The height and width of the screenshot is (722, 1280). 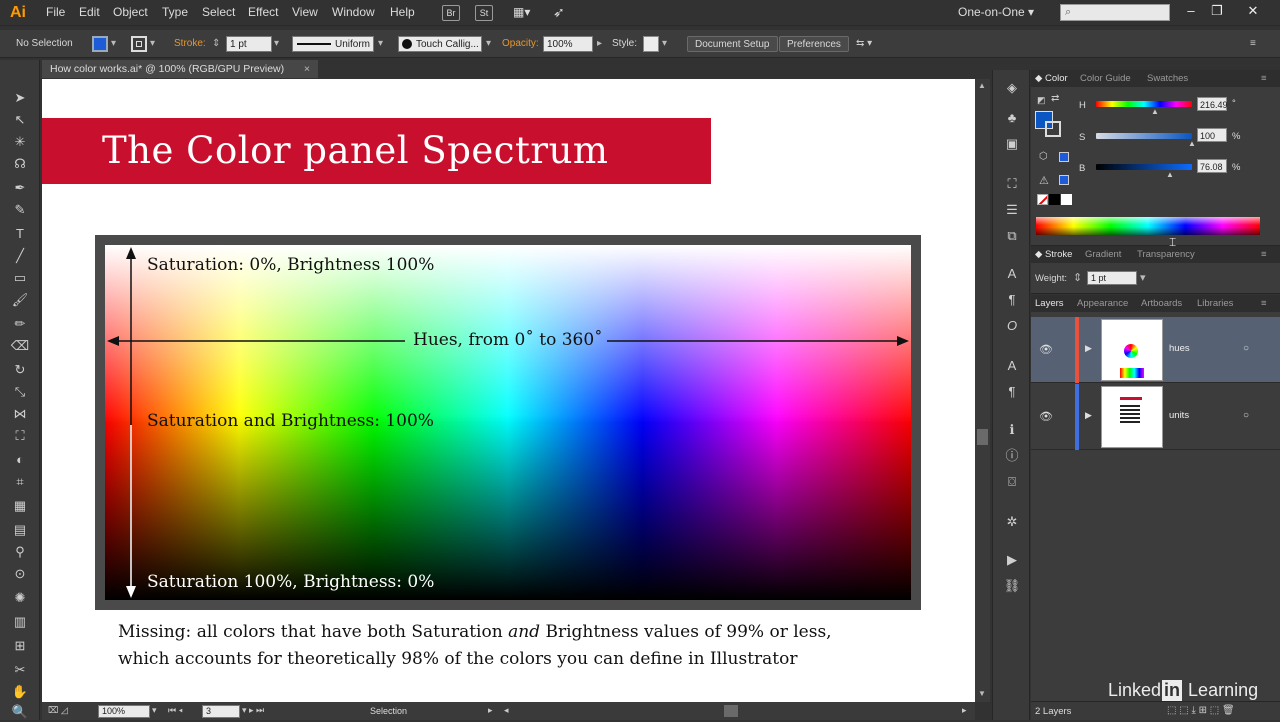 What do you see at coordinates (1155, 111) in the screenshot?
I see `hue-slider-handle: ▲` at bounding box center [1155, 111].